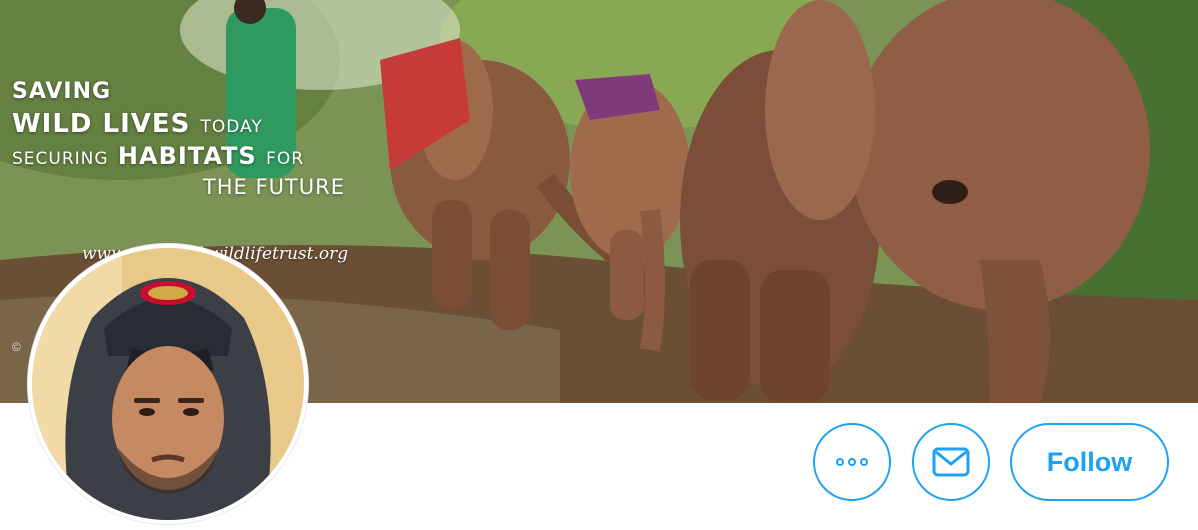 Image resolution: width=1198 pixels, height=530 pixels. I want to click on slogan-wild-lives: WILD LIVES, so click(101, 124).